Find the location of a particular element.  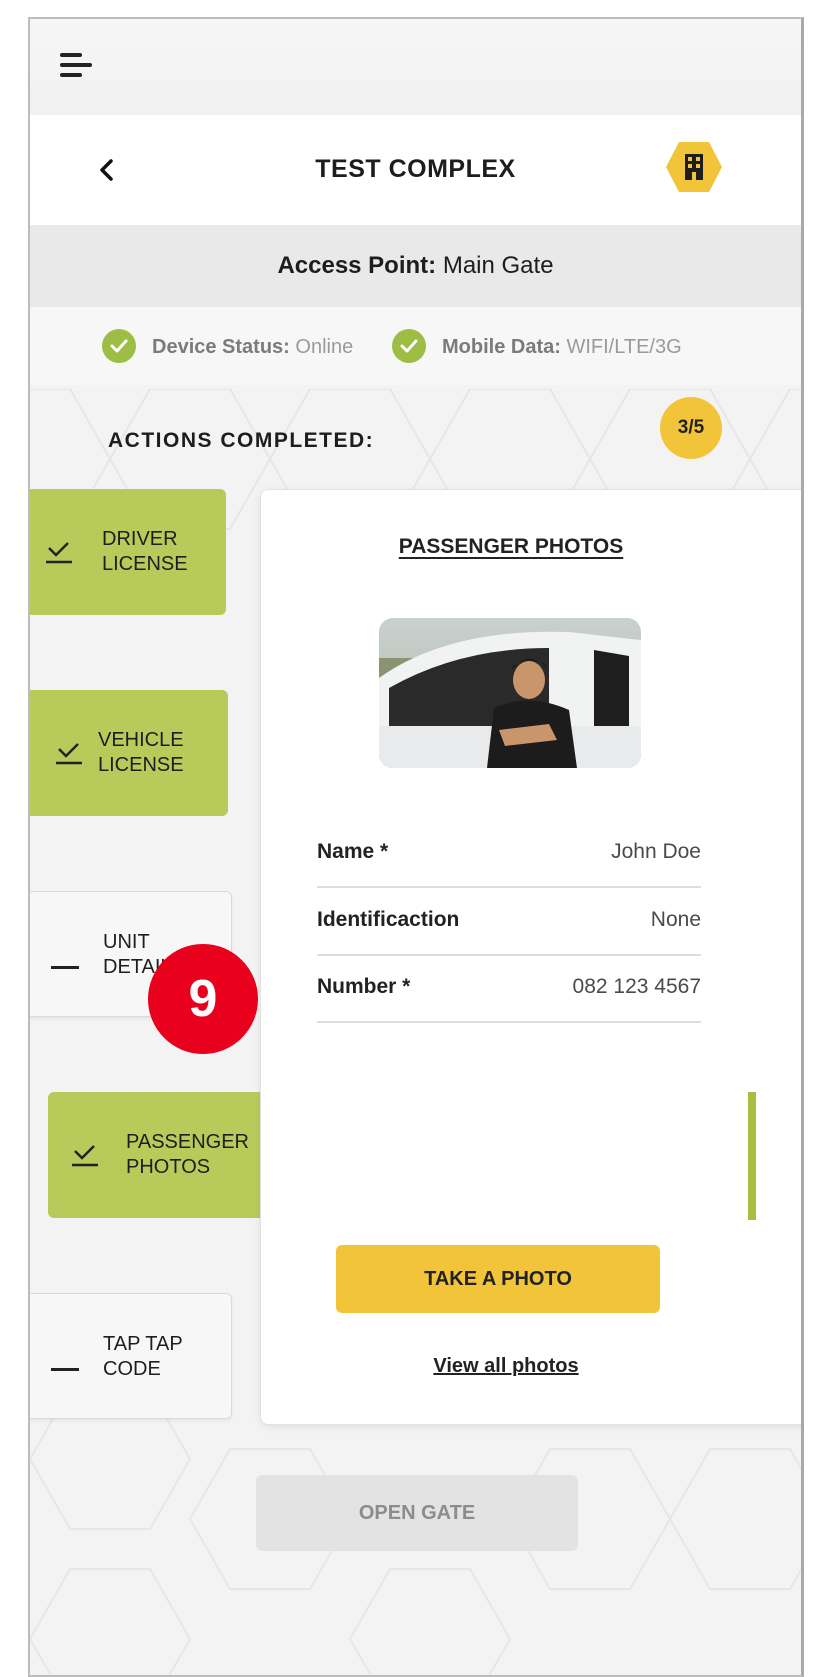

action-passenger-photos: PASSENGER PHOTOS is located at coordinates (168, 1155).